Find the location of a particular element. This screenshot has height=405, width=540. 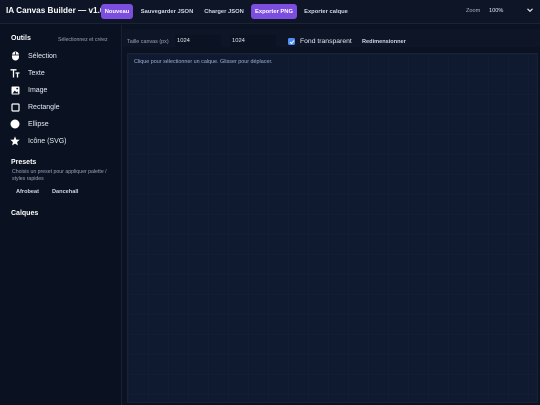

rectangle-icon is located at coordinates (15, 107).